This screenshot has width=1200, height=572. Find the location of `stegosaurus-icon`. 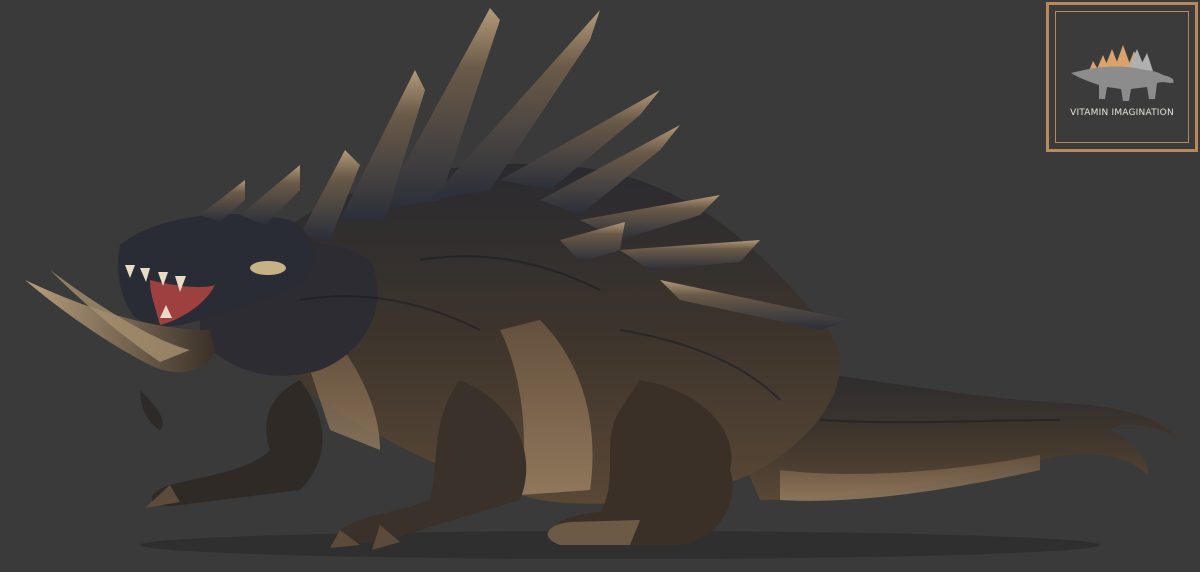

stegosaurus-icon is located at coordinates (1122, 73).